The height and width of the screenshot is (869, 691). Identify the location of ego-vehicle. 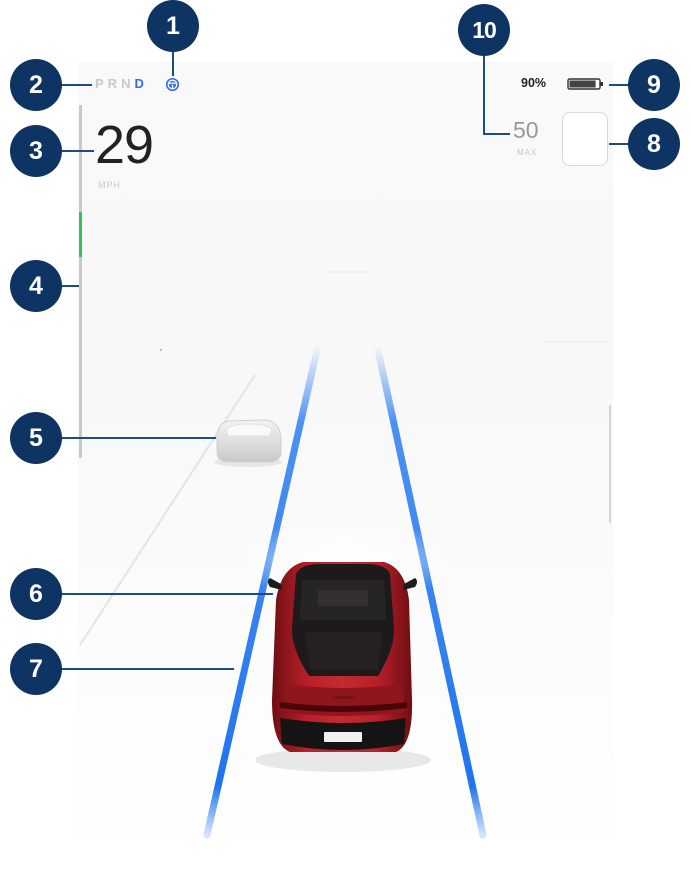
(343, 667).